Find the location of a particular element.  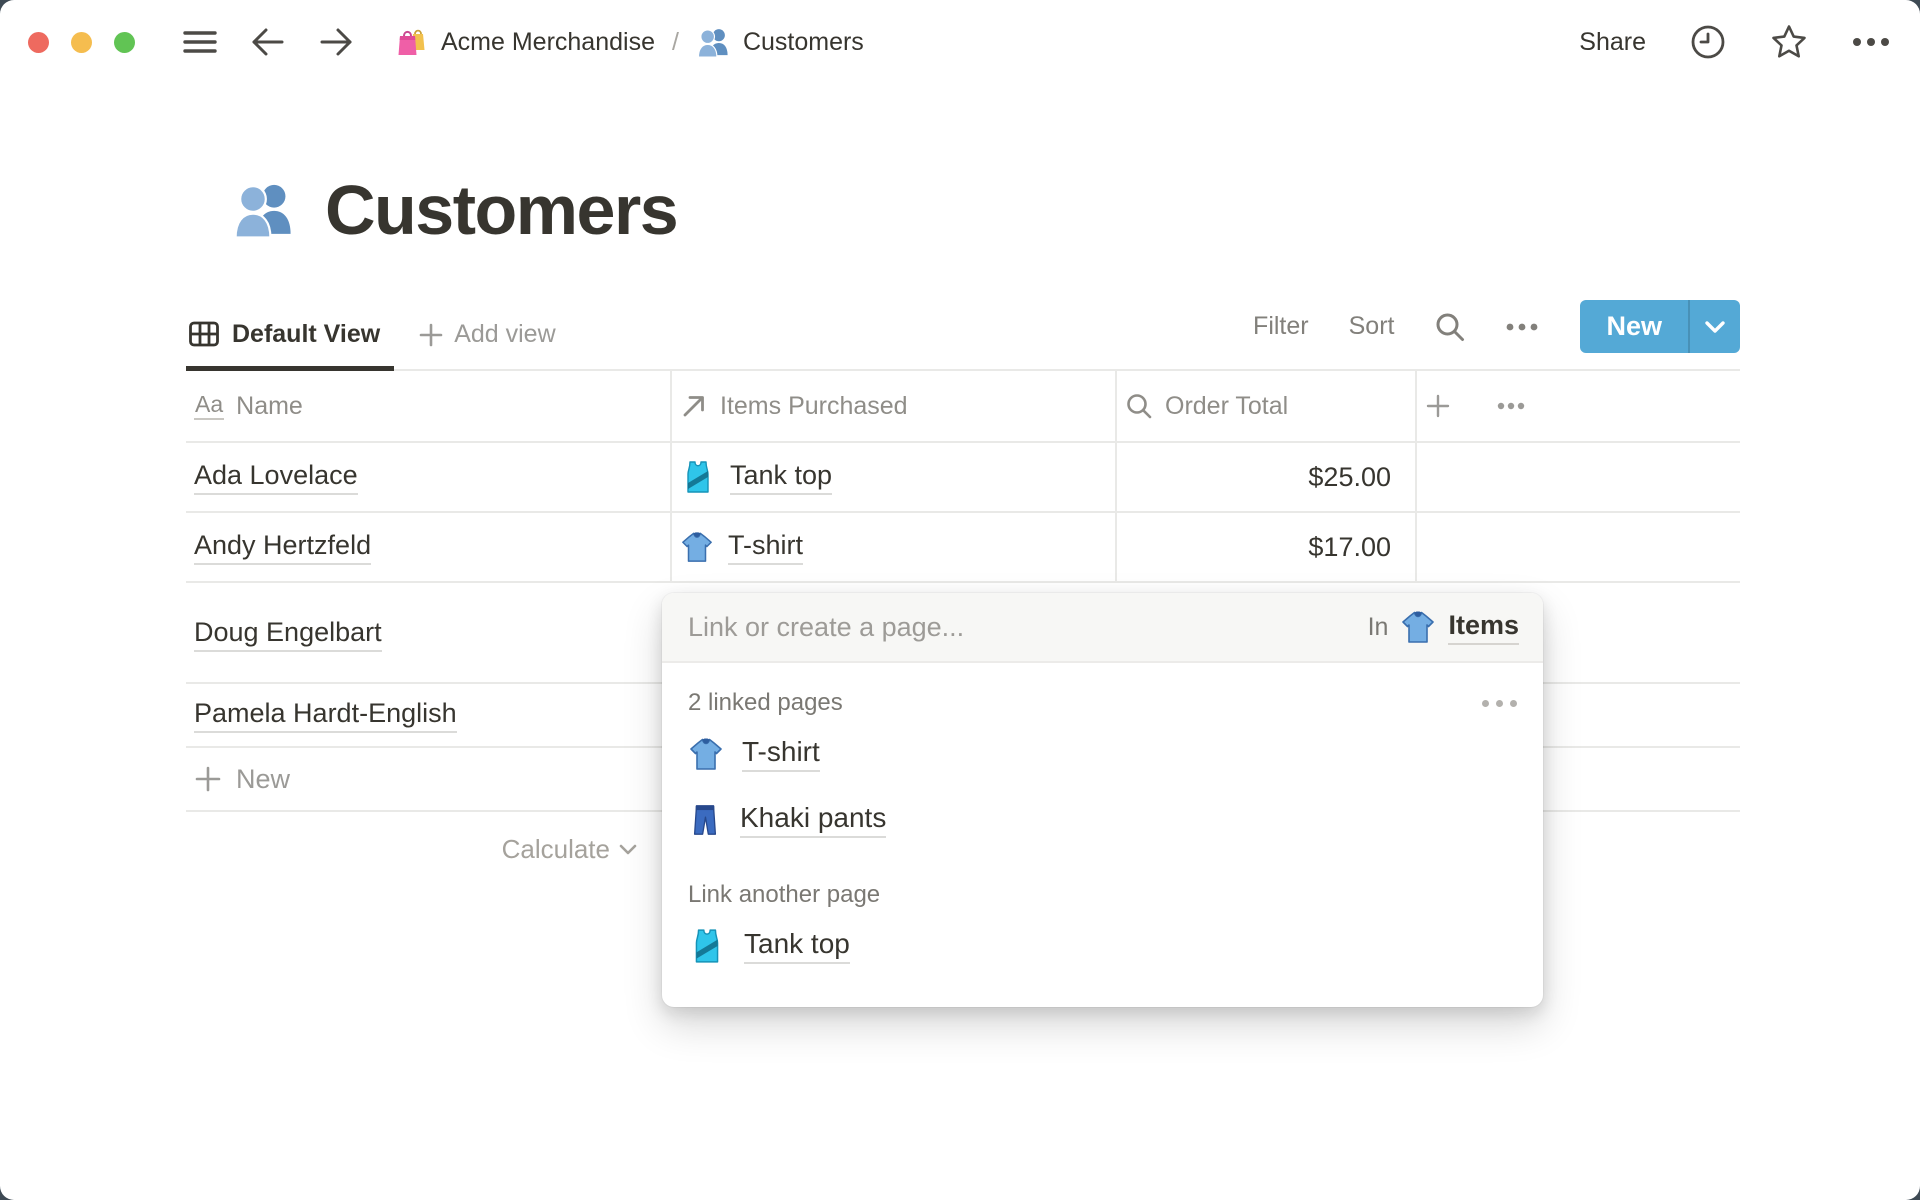

customer-page-link: Doug Engelbart is located at coordinates (288, 634).